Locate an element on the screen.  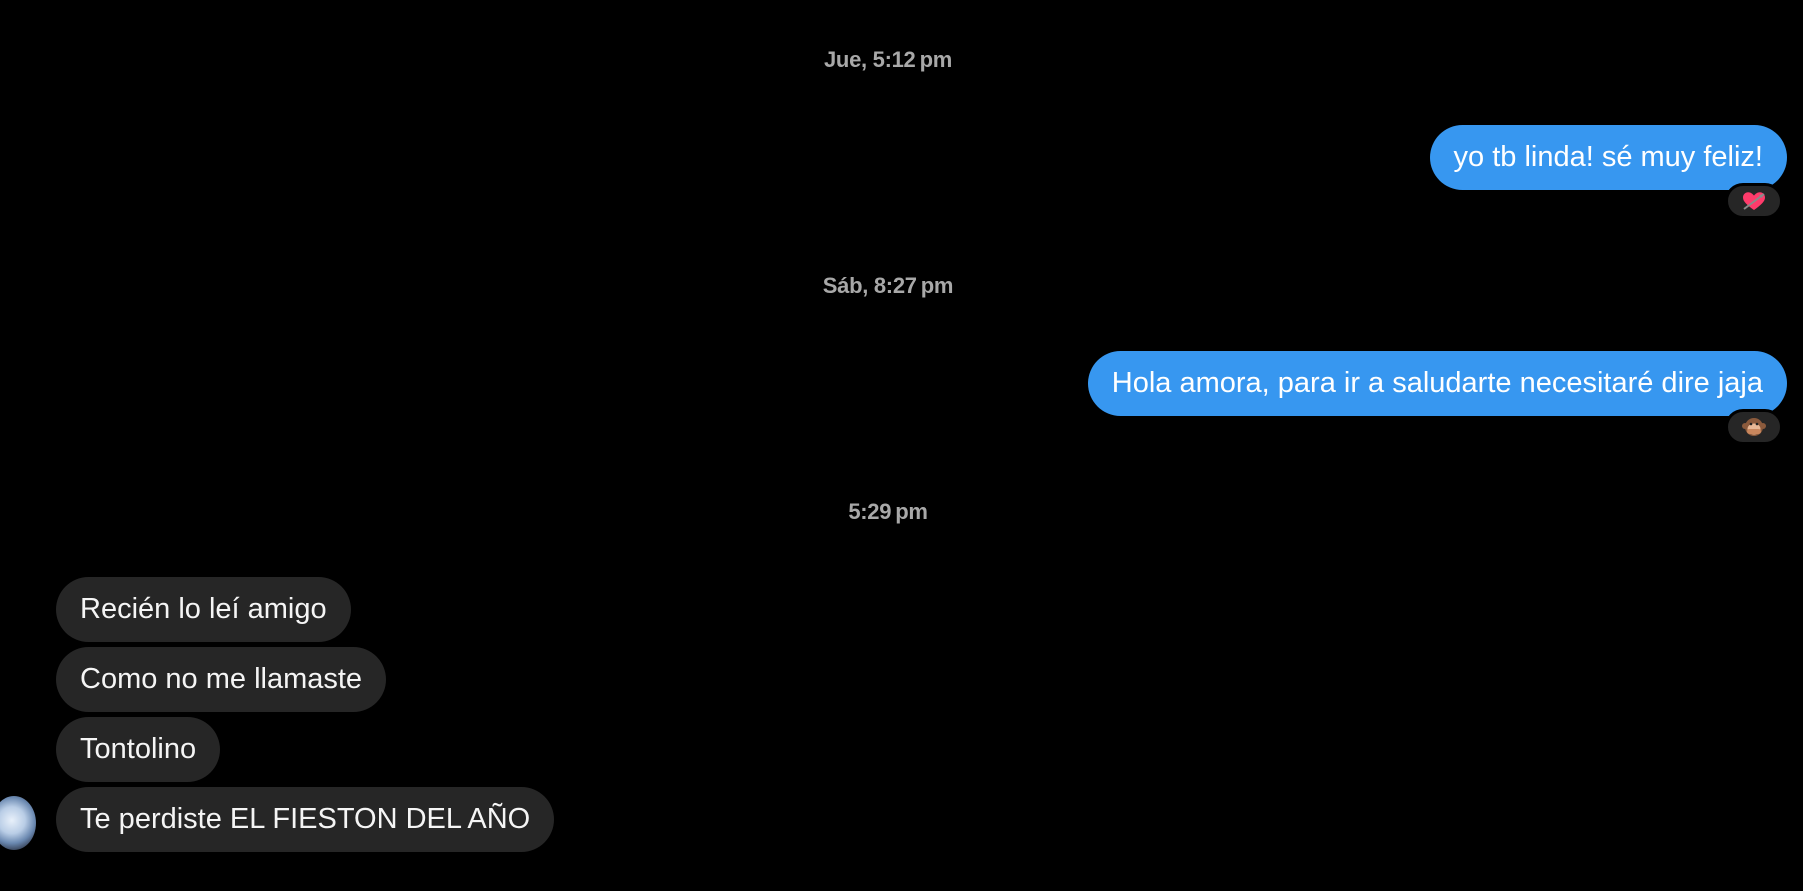
incoming-message: Tontolino is located at coordinates (138, 749).